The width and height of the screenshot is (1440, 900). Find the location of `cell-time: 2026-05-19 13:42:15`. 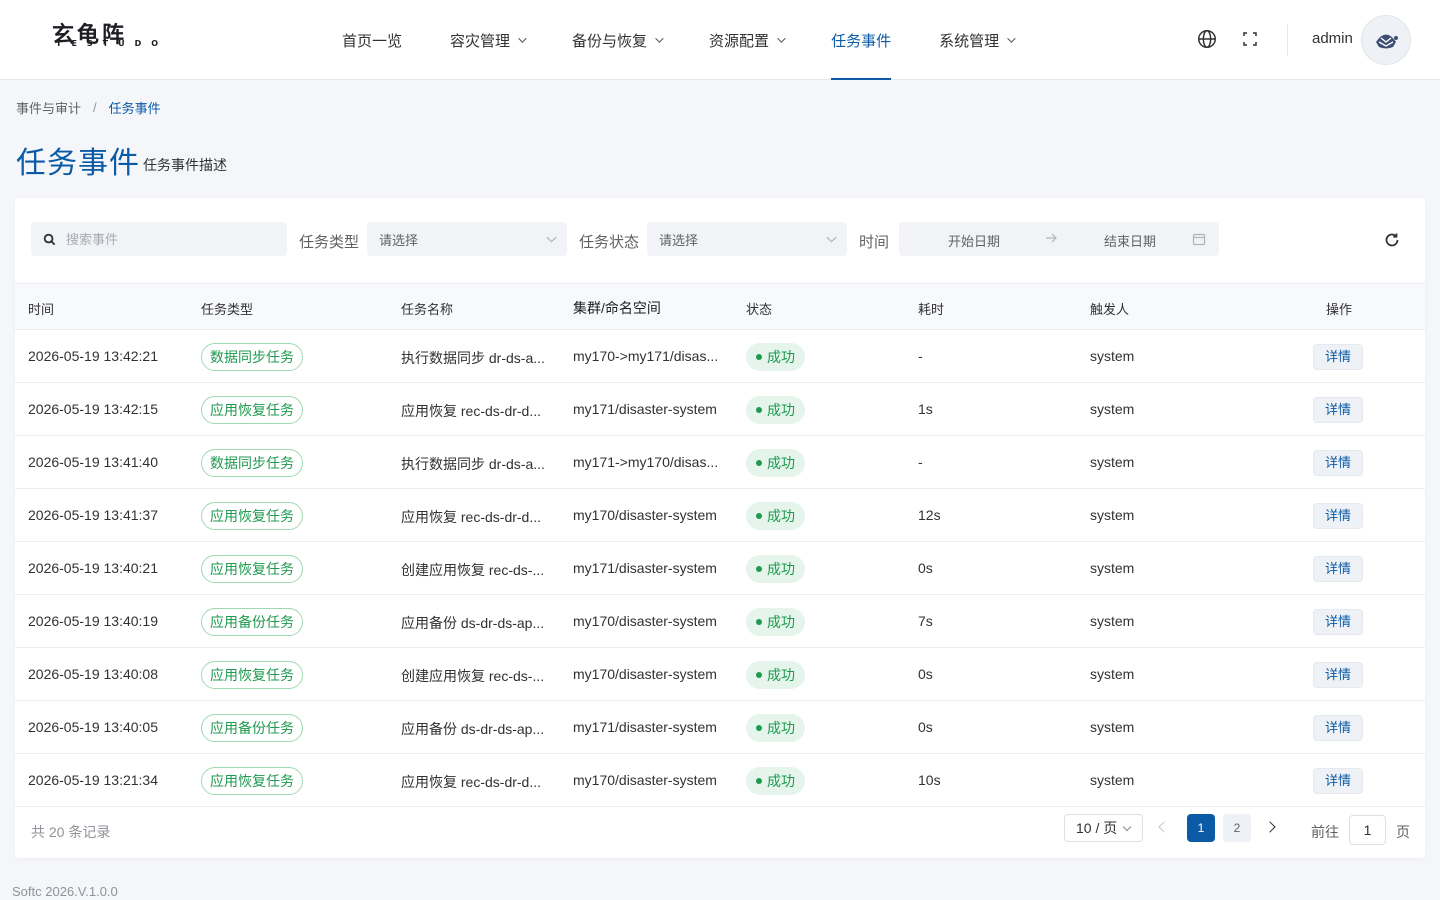

cell-time: 2026-05-19 13:42:15 is located at coordinates (93, 409).